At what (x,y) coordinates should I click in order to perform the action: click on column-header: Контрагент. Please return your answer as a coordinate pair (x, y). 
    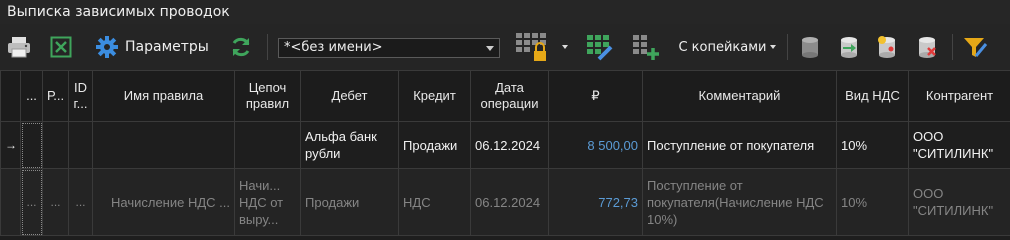
    Looking at the image, I should click on (959, 96).